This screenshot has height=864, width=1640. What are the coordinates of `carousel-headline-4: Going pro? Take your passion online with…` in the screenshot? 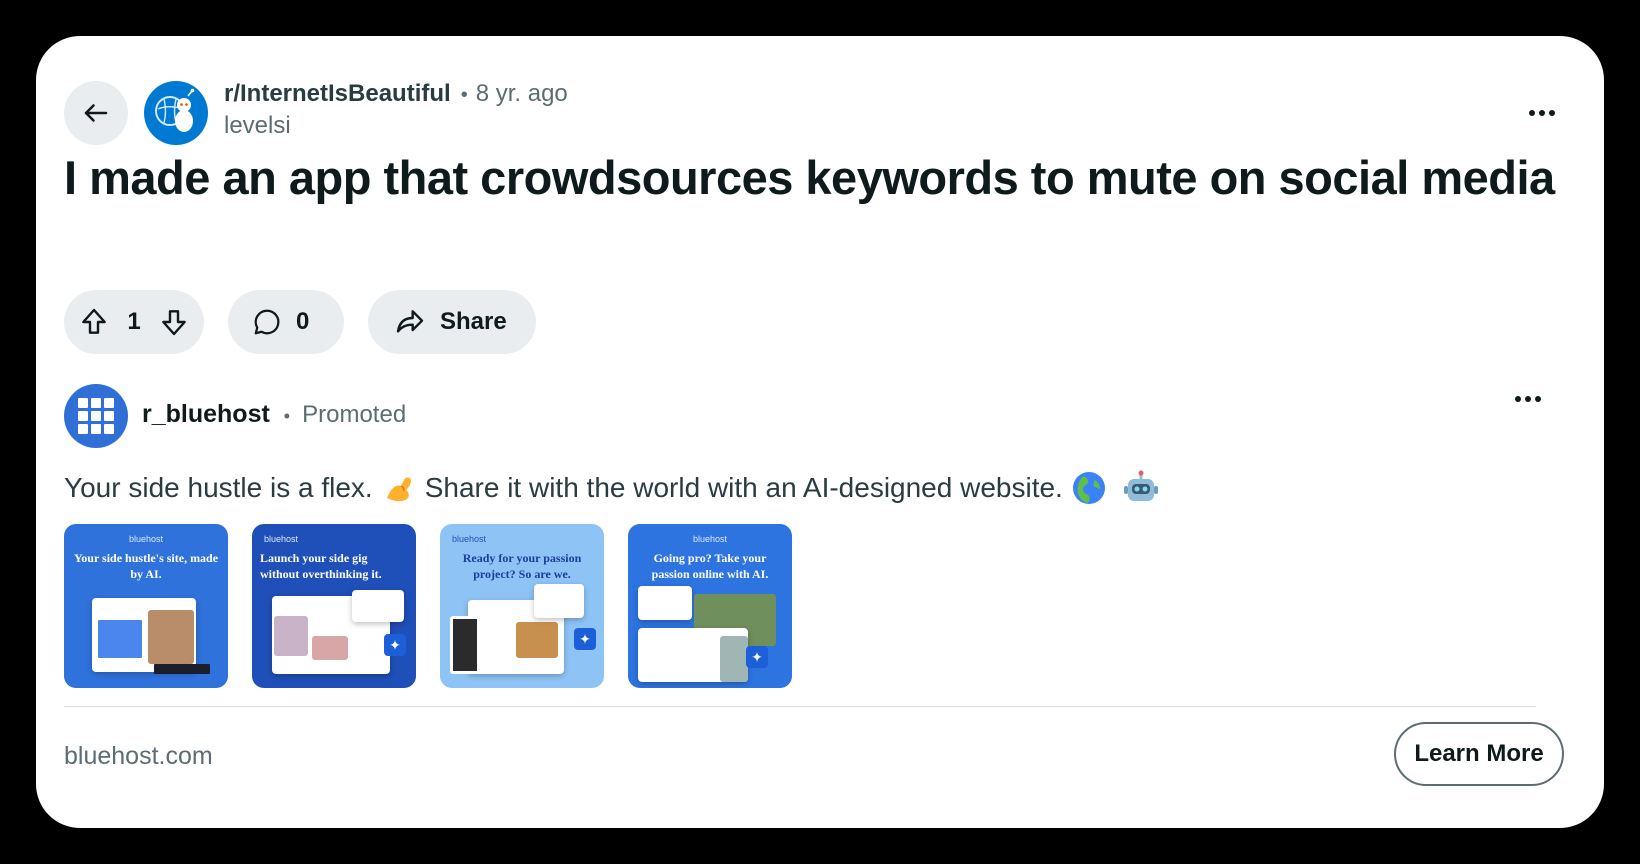 It's located at (710, 566).